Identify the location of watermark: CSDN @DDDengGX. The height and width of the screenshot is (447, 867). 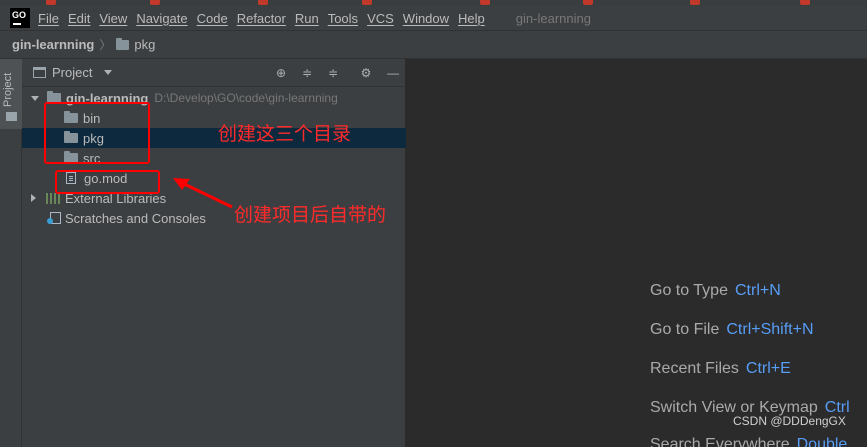
(789, 421).